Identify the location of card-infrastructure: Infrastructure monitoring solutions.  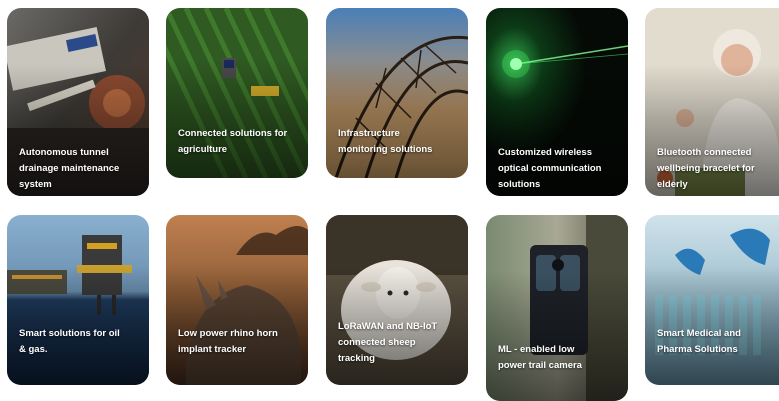
(397, 93).